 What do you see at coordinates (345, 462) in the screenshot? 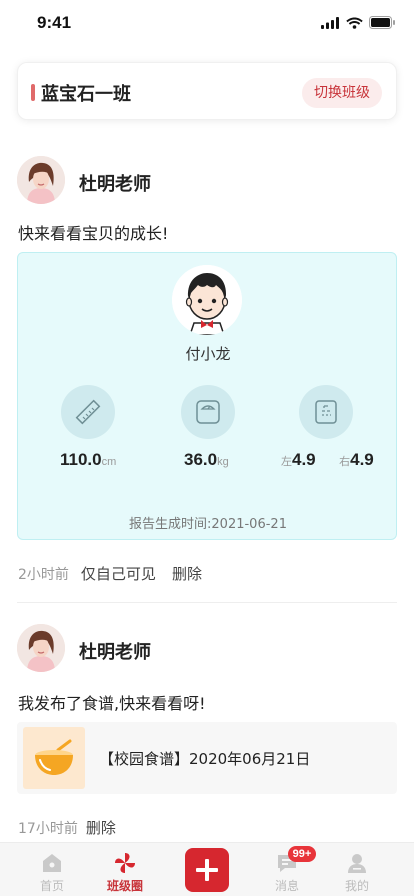
I see `vision-right-label: 右` at bounding box center [345, 462].